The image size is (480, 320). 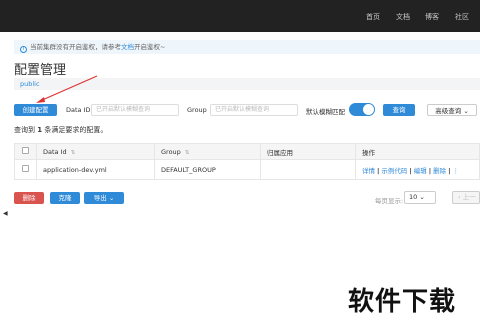 I want to click on row-app, so click(x=308, y=169).